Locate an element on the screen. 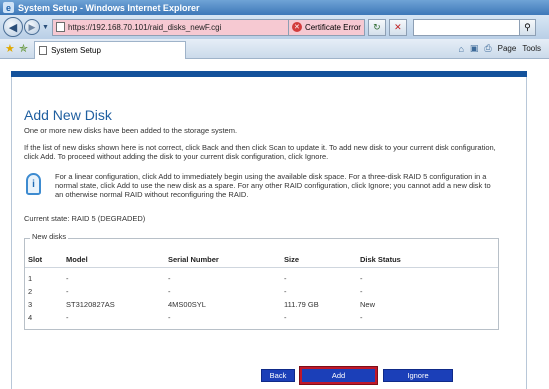 Image resolution: width=549 pixels, height=389 pixels. tab-system-setup: System Setup is located at coordinates (110, 49).